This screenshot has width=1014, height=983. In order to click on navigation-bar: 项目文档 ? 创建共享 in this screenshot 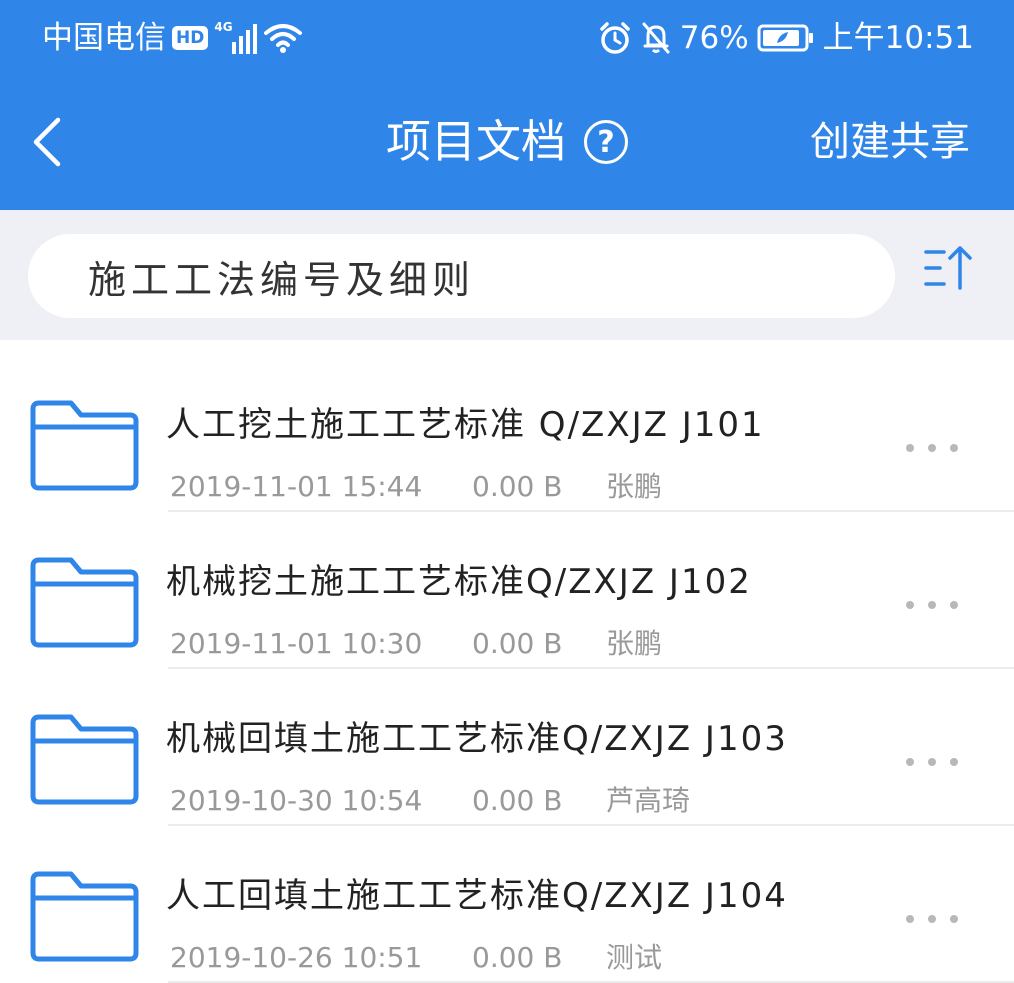, I will do `click(507, 142)`.